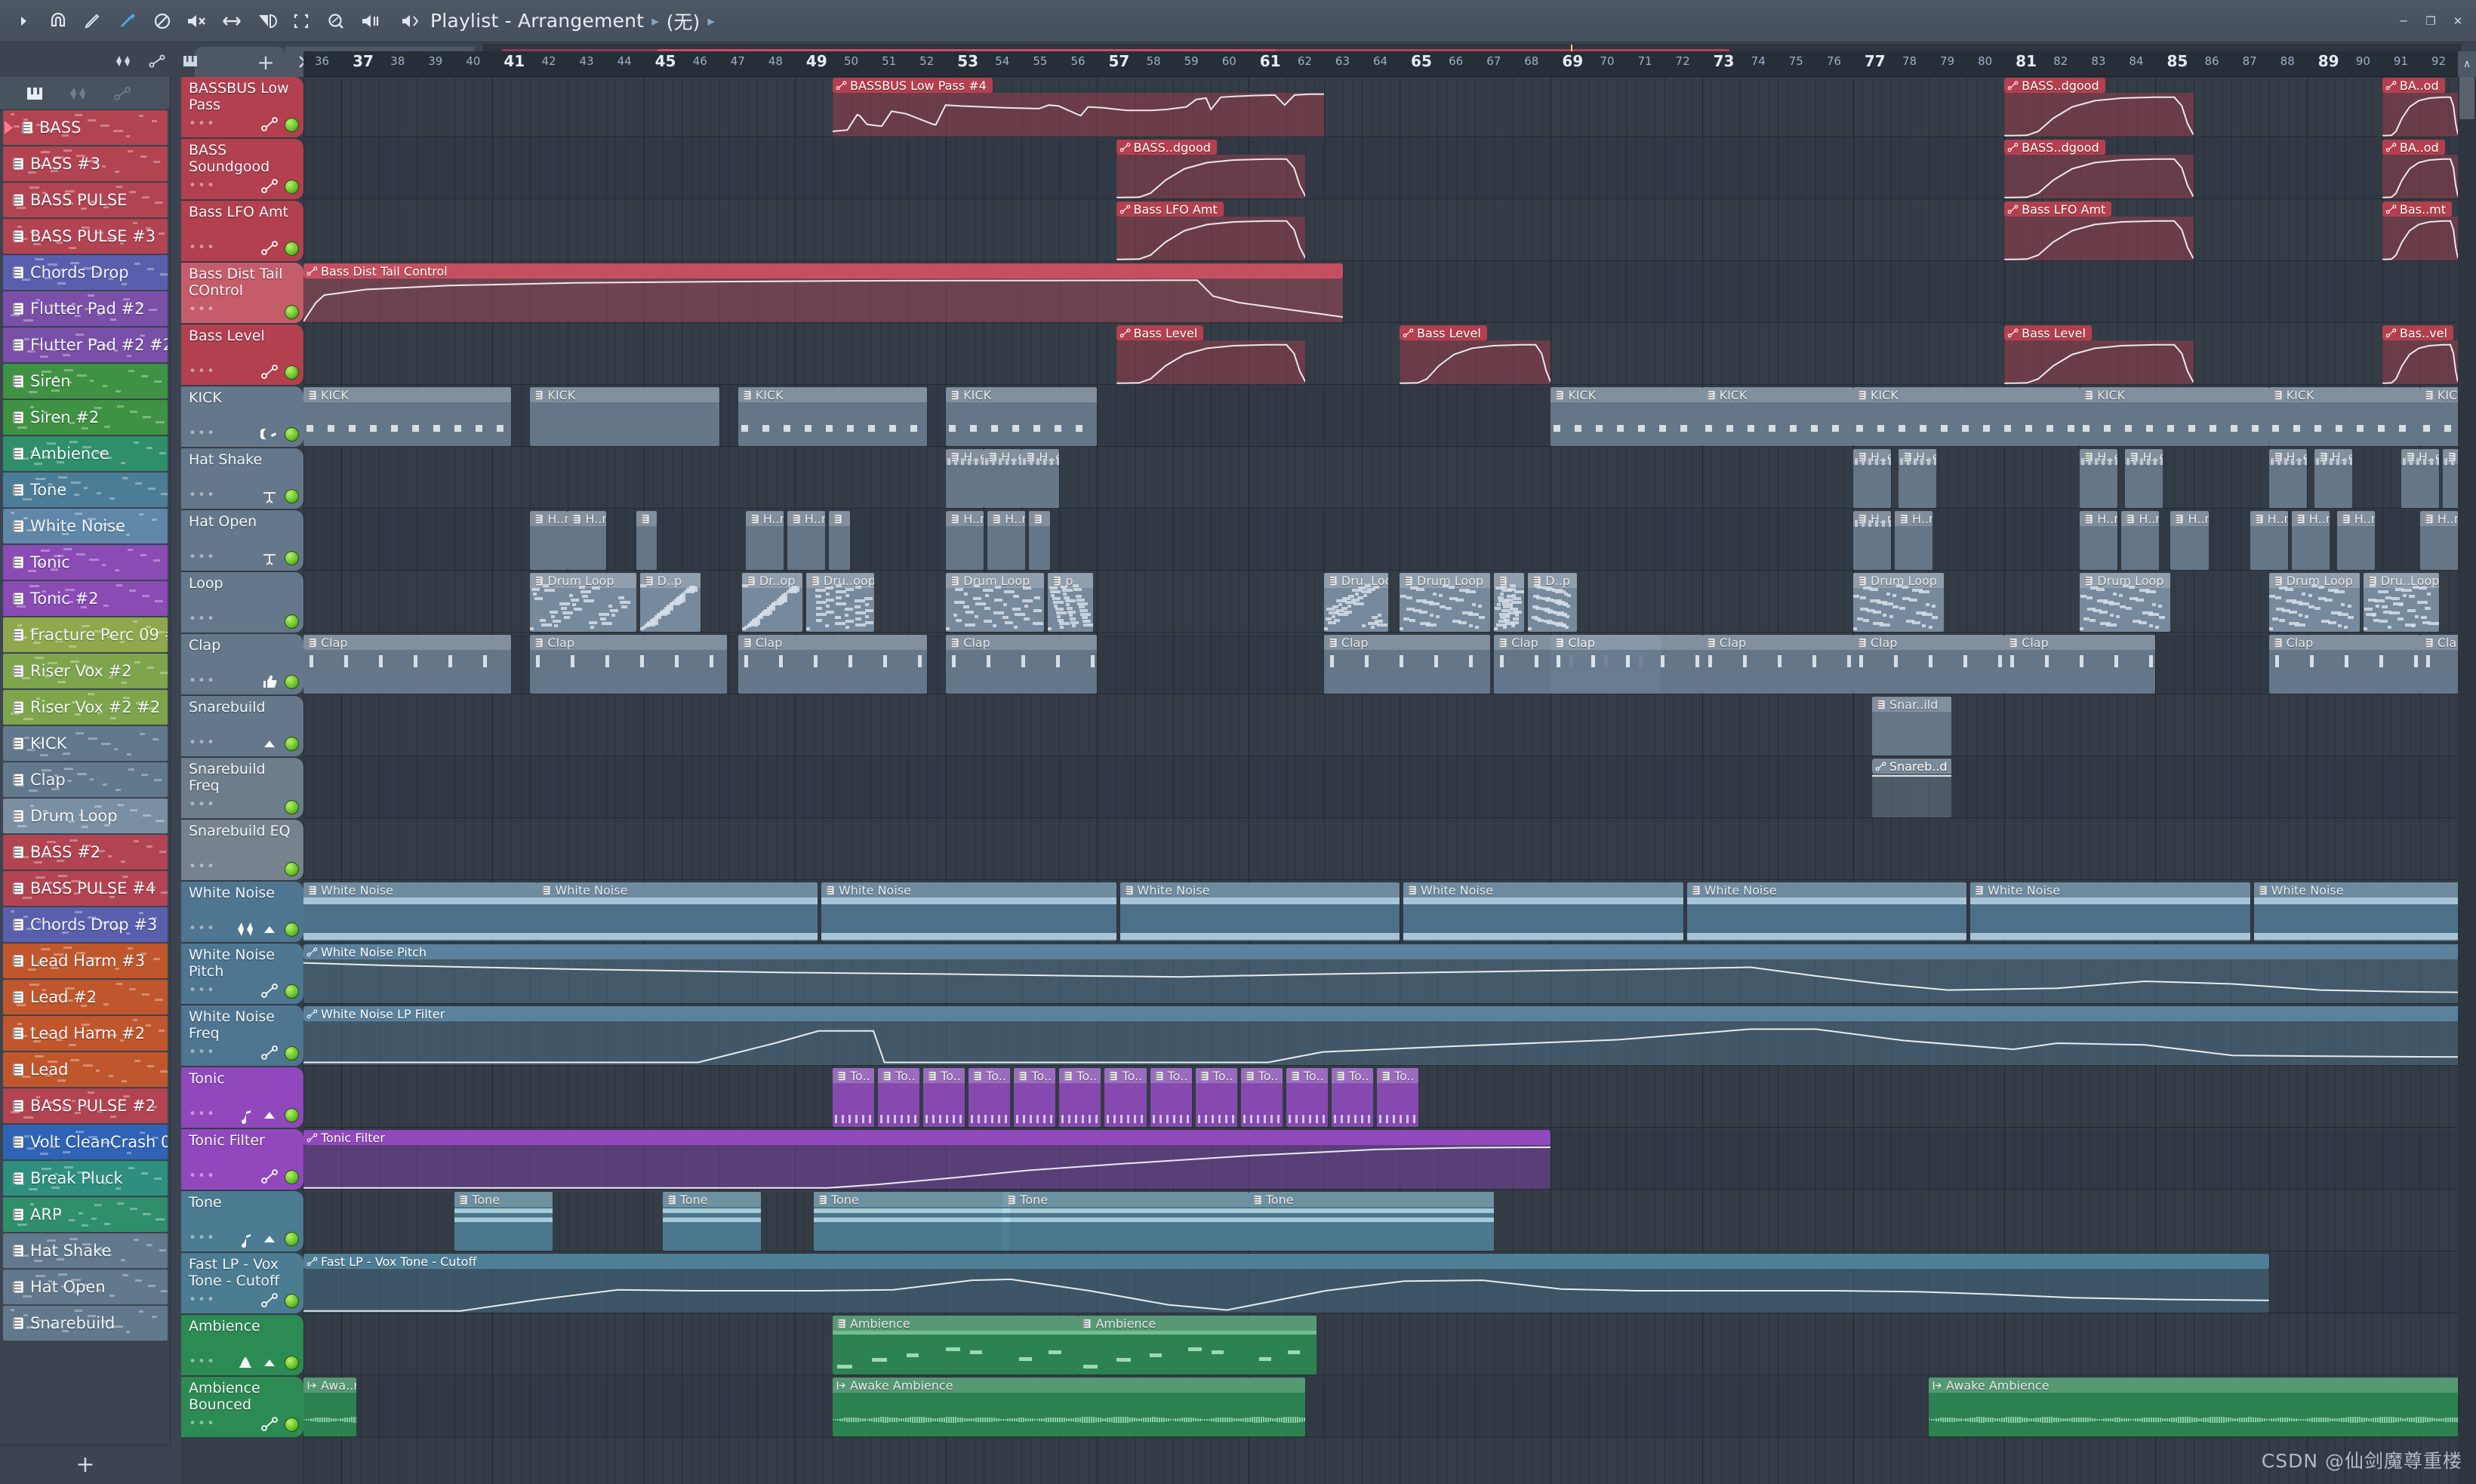 The width and height of the screenshot is (2476, 1484). What do you see at coordinates (1380, 1013) in the screenshot?
I see `clip-header: White Noise LP Filter` at bounding box center [1380, 1013].